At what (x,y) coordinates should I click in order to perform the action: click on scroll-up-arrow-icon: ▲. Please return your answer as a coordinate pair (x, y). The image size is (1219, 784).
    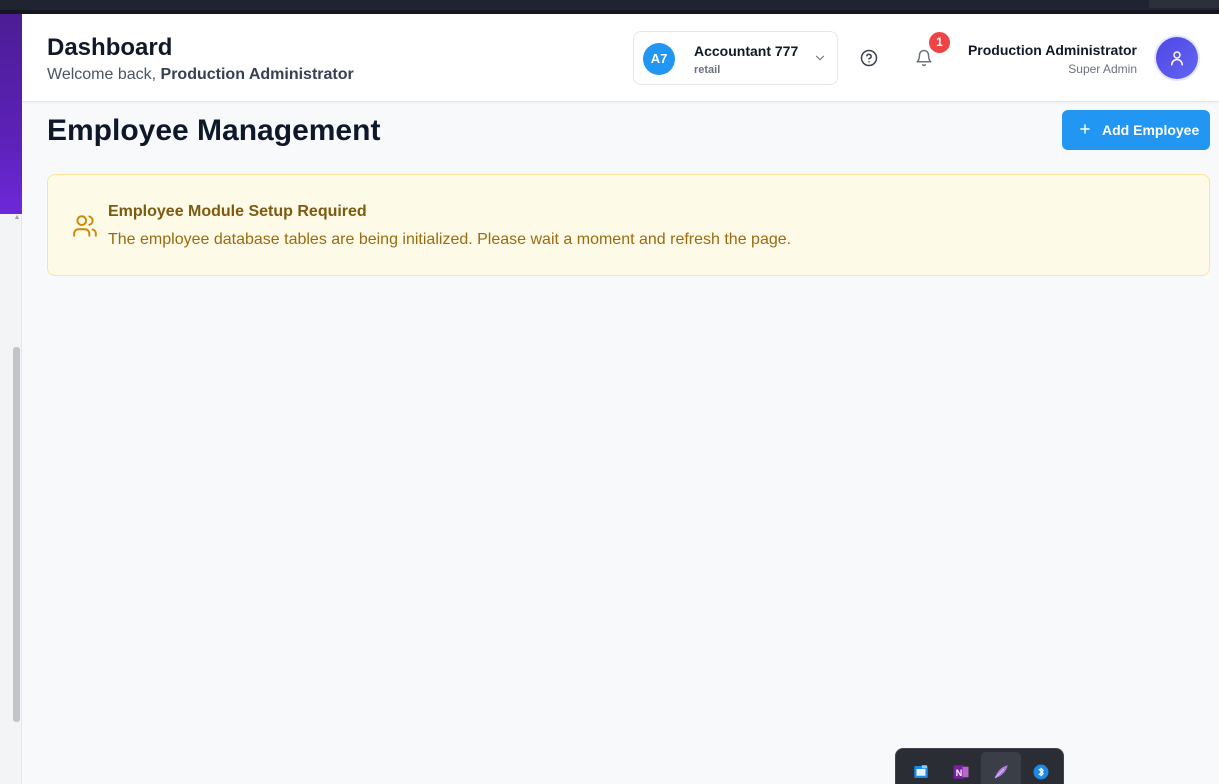
    Looking at the image, I should click on (17, 218).